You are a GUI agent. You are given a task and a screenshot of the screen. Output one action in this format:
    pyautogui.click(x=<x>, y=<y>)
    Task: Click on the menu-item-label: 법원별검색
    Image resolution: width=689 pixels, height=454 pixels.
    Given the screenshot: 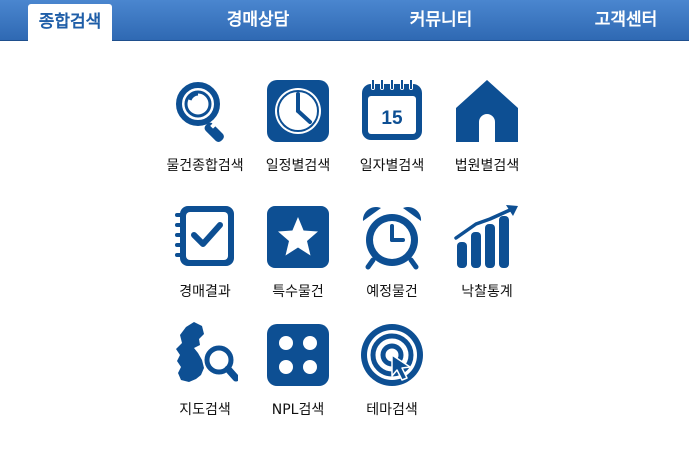 What is the action you would take?
    pyautogui.click(x=487, y=166)
    